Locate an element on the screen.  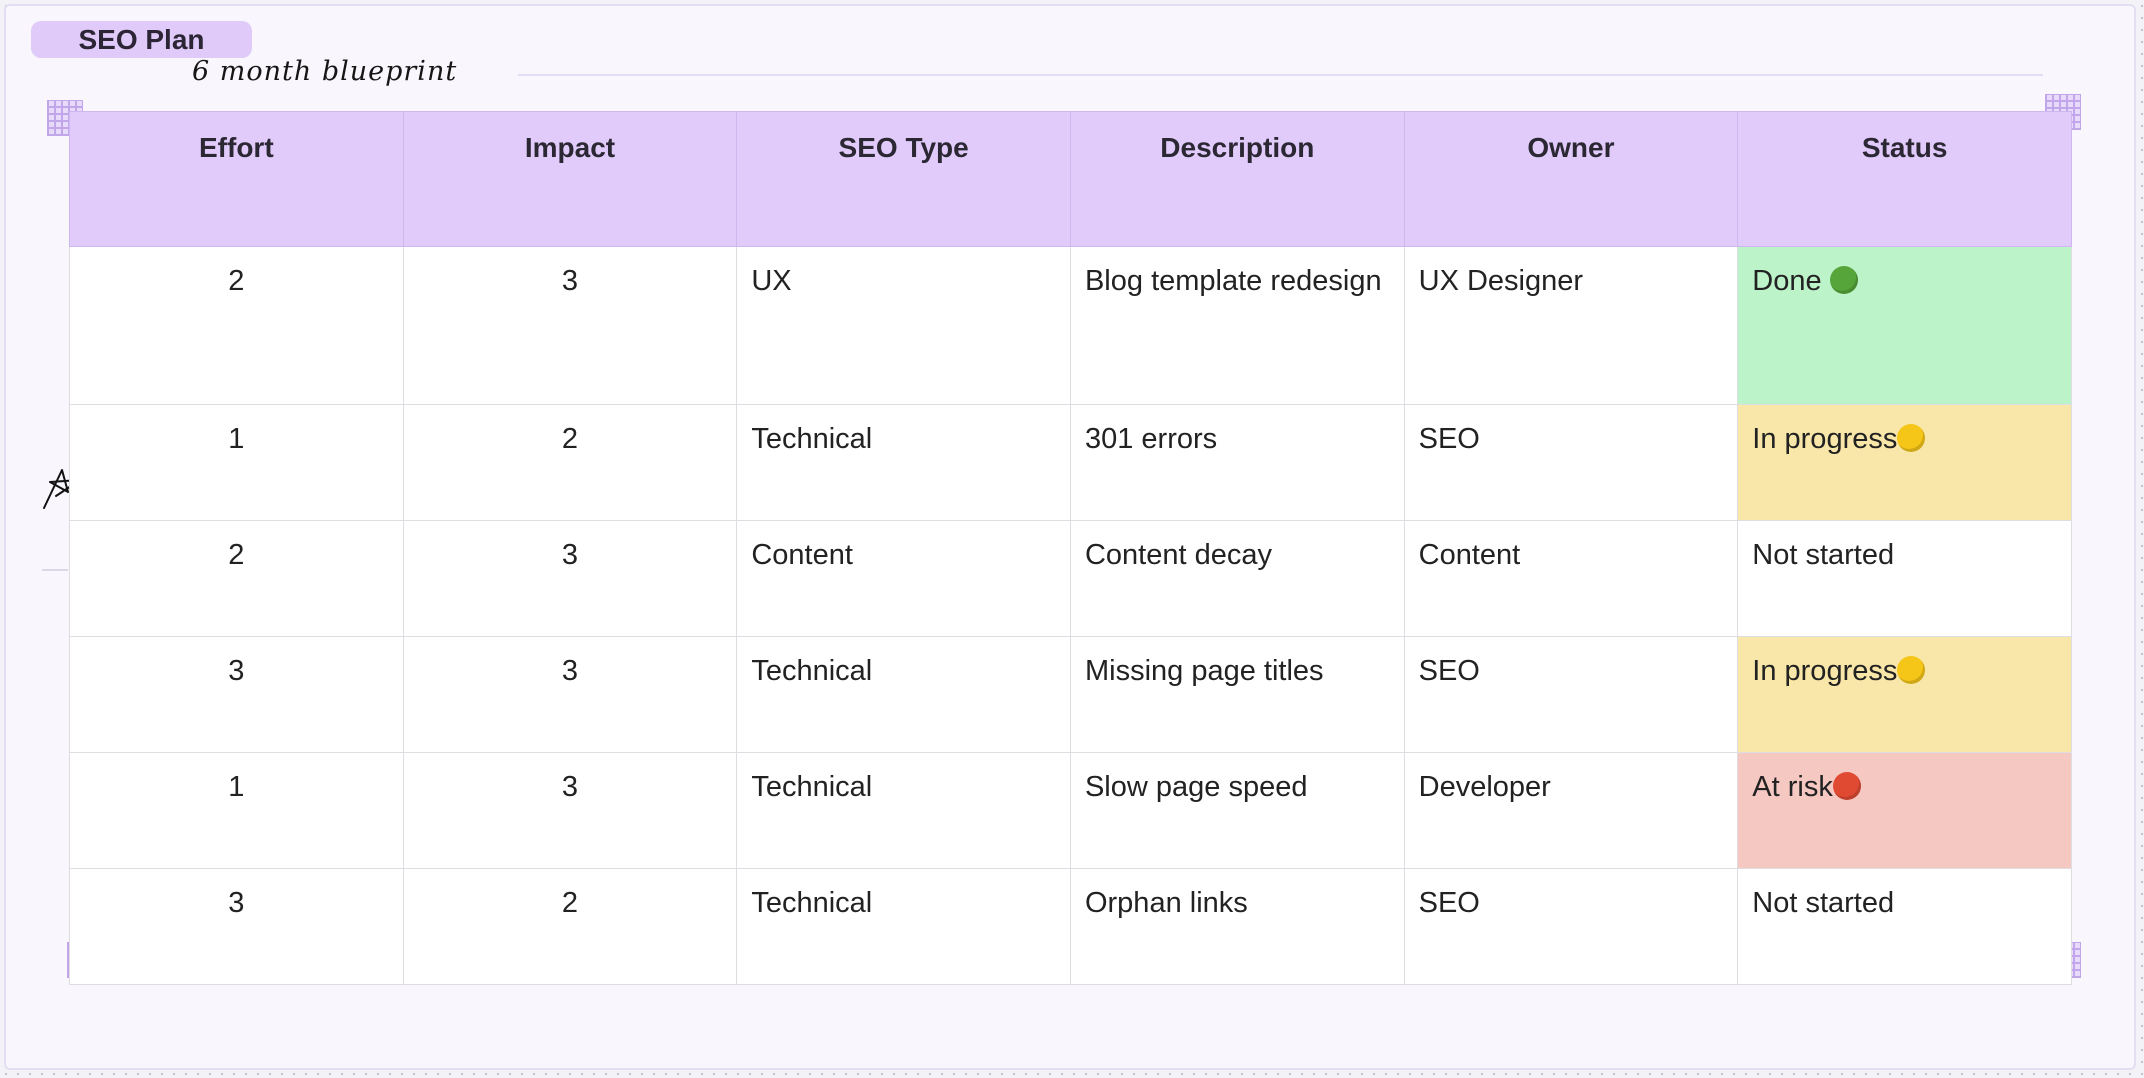
table-row: 1 2 Technical 301 errors SEO In progress is located at coordinates (1070, 462).